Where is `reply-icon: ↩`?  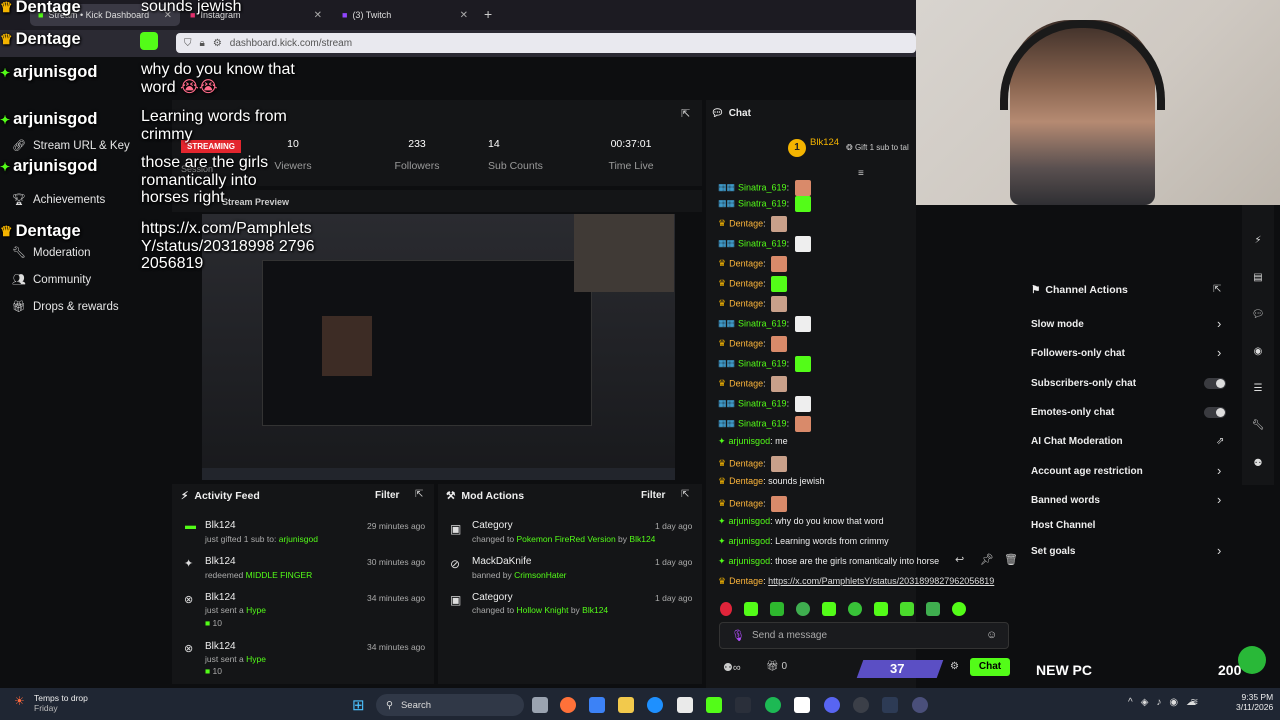 reply-icon: ↩ is located at coordinates (959, 559).